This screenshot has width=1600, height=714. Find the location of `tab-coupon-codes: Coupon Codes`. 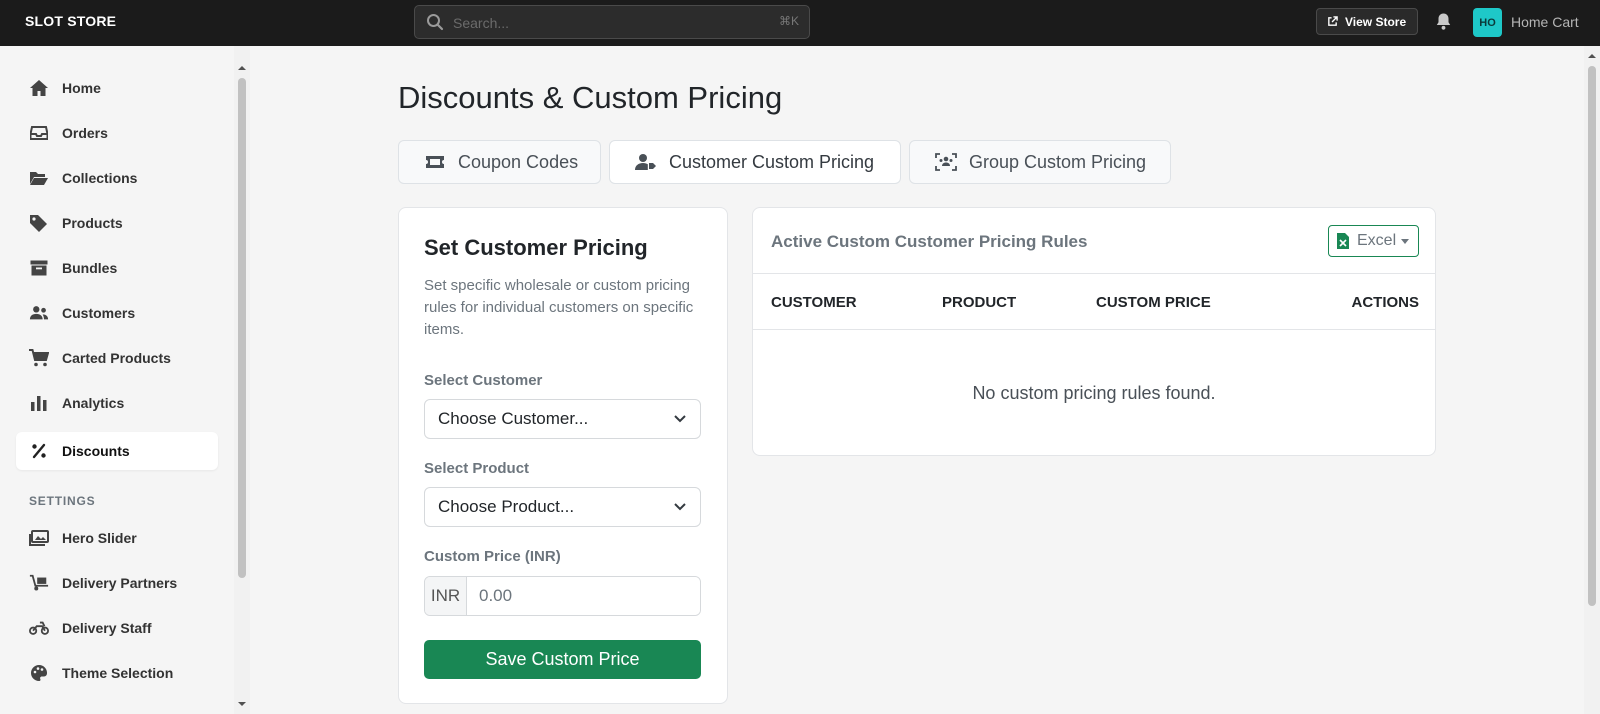

tab-coupon-codes: Coupon Codes is located at coordinates (499, 162).